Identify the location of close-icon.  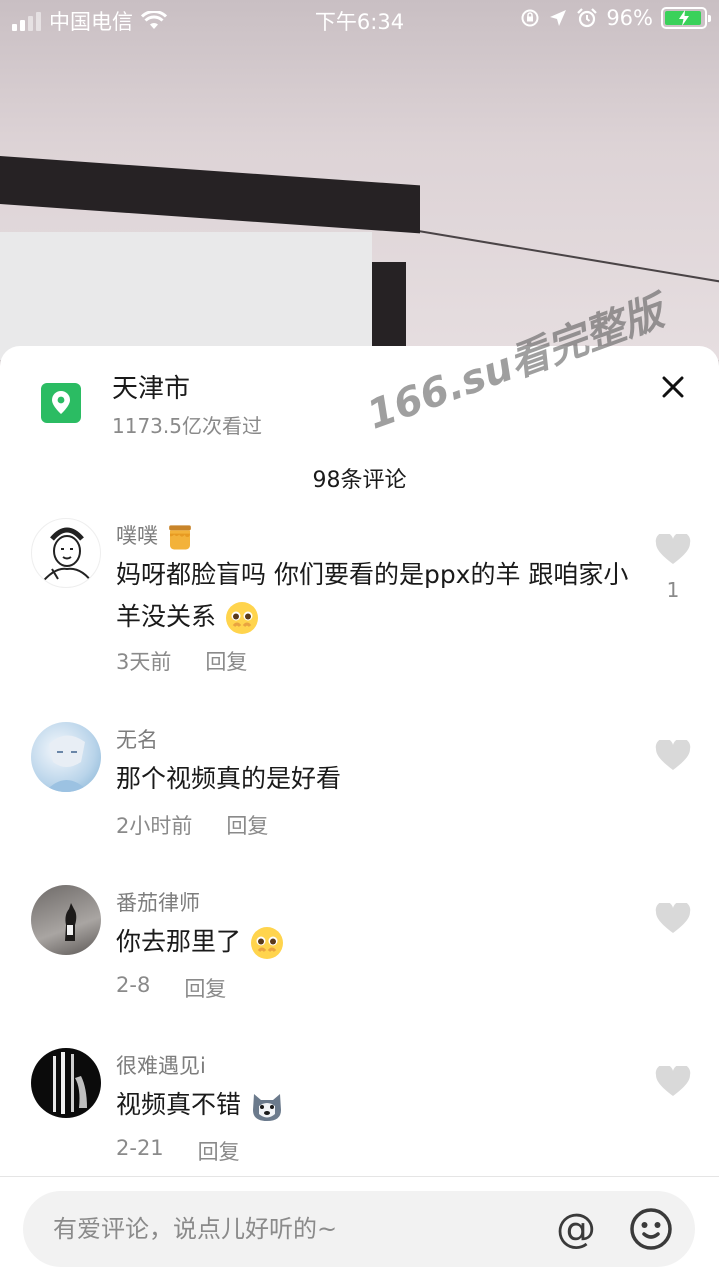
(673, 387).